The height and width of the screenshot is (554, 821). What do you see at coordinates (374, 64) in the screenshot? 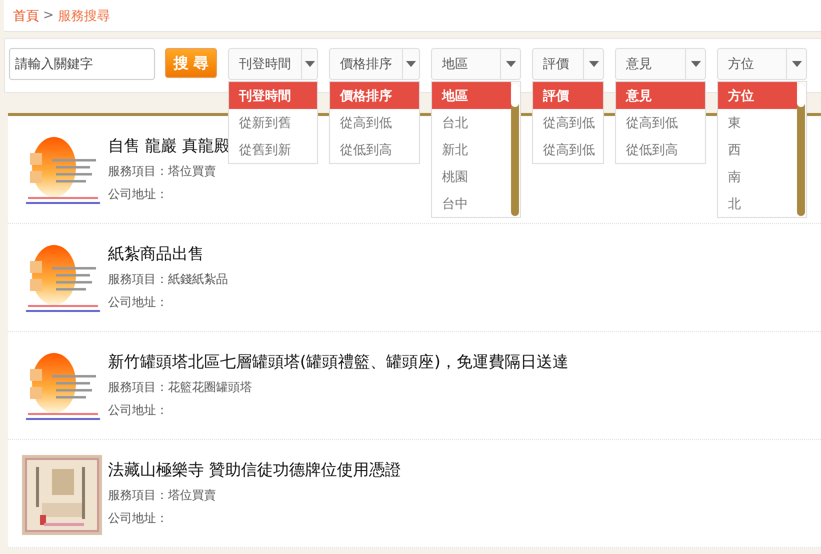
I see `filter-dropdown: 價格排序` at bounding box center [374, 64].